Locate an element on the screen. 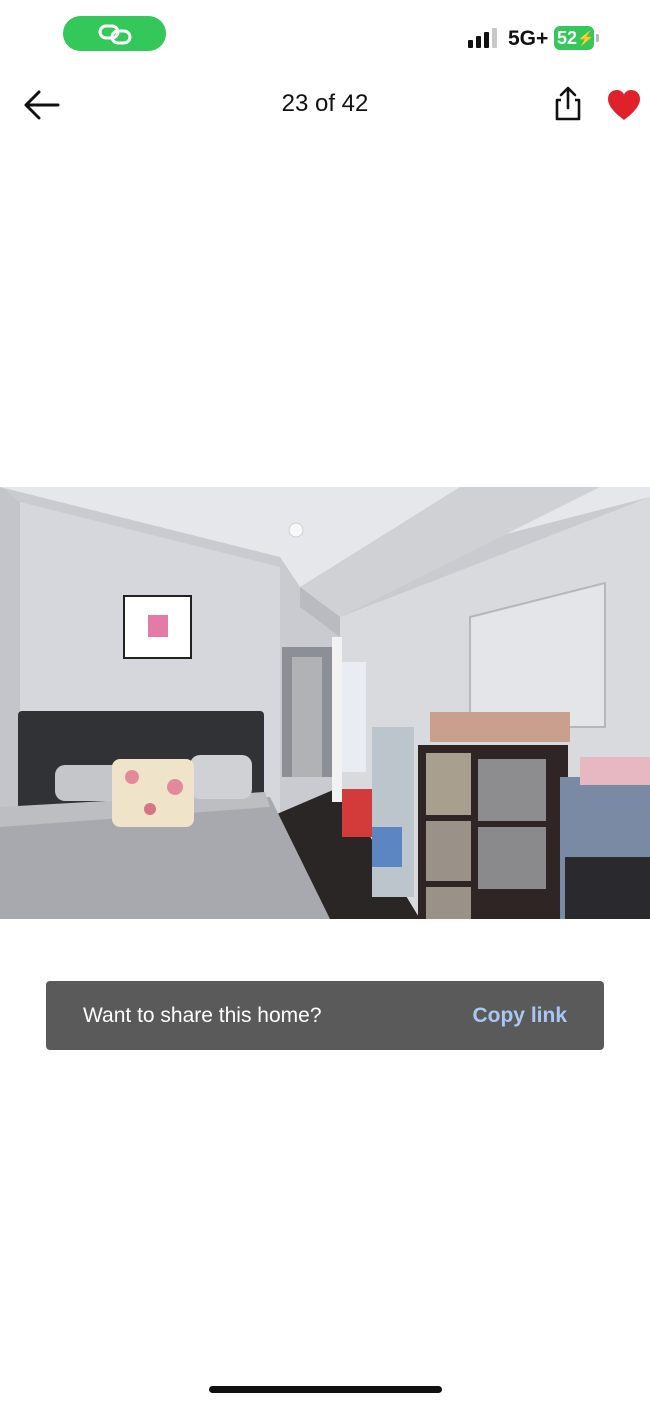 The image size is (650, 1406). favorite-button is located at coordinates (624, 105).